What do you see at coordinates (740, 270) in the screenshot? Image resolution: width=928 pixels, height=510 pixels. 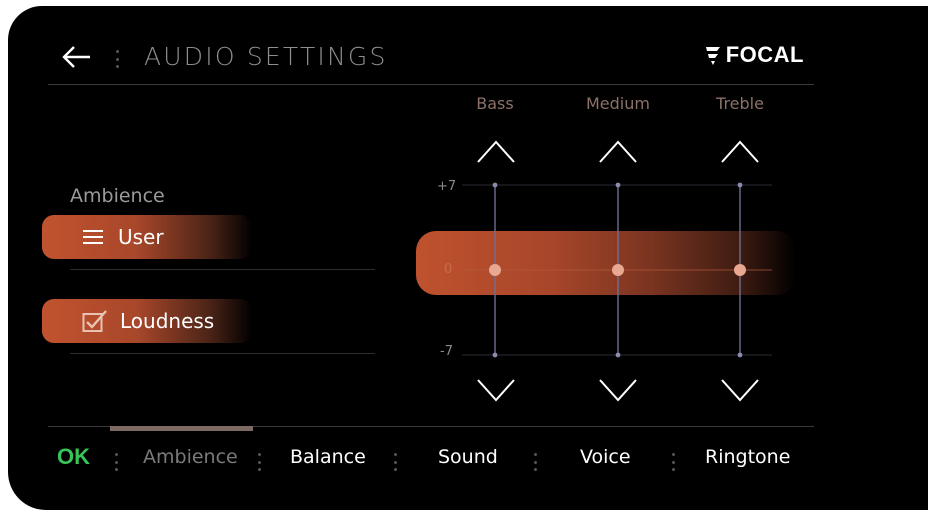 I see `treble-slider-knob` at bounding box center [740, 270].